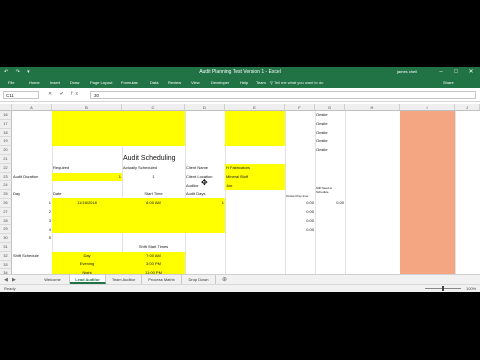  What do you see at coordinates (6, 238) in the screenshot?
I see `row-header: 30` at bounding box center [6, 238].